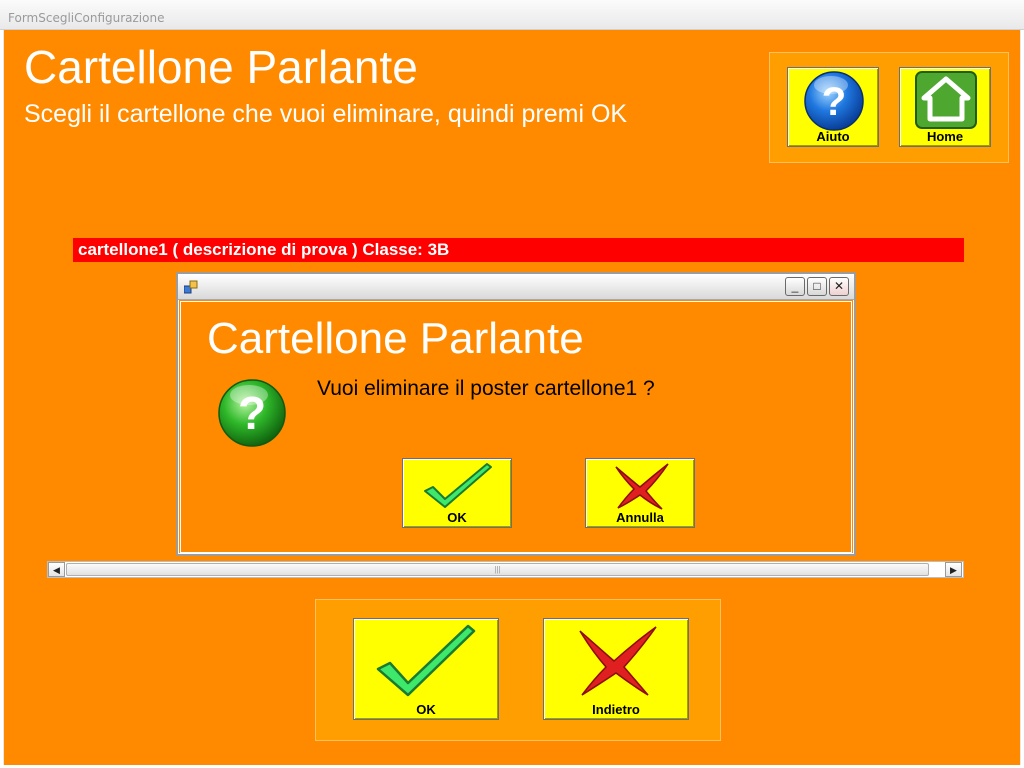 The image size is (1024, 768). Describe the element at coordinates (395, 338) in the screenshot. I see `dialog-title: Cartellone Parlante` at that location.